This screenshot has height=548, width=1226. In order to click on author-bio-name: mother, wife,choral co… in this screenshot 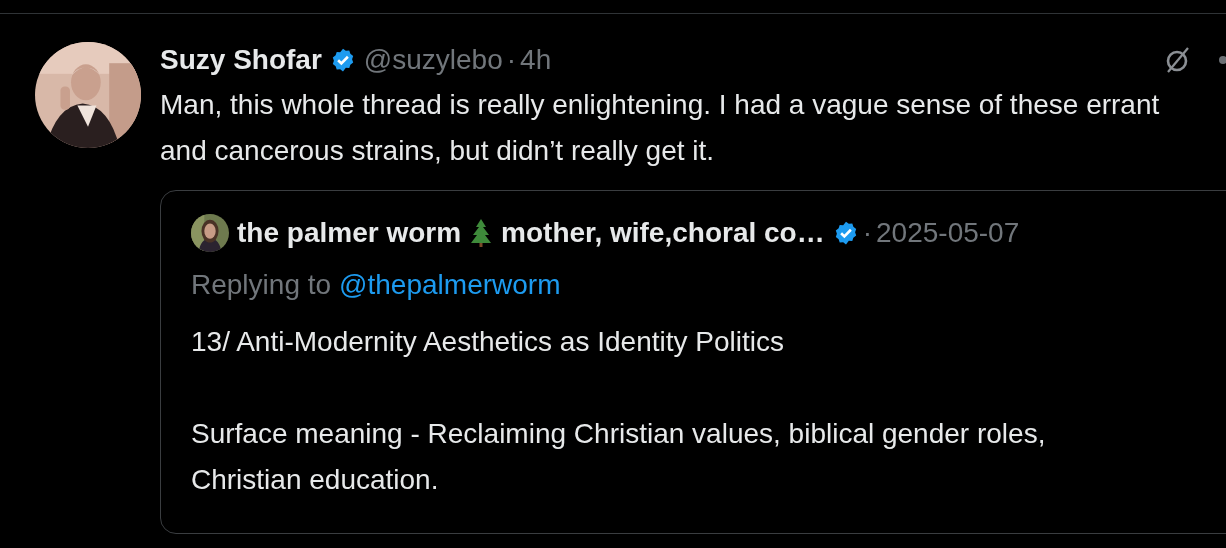, I will do `click(663, 233)`.